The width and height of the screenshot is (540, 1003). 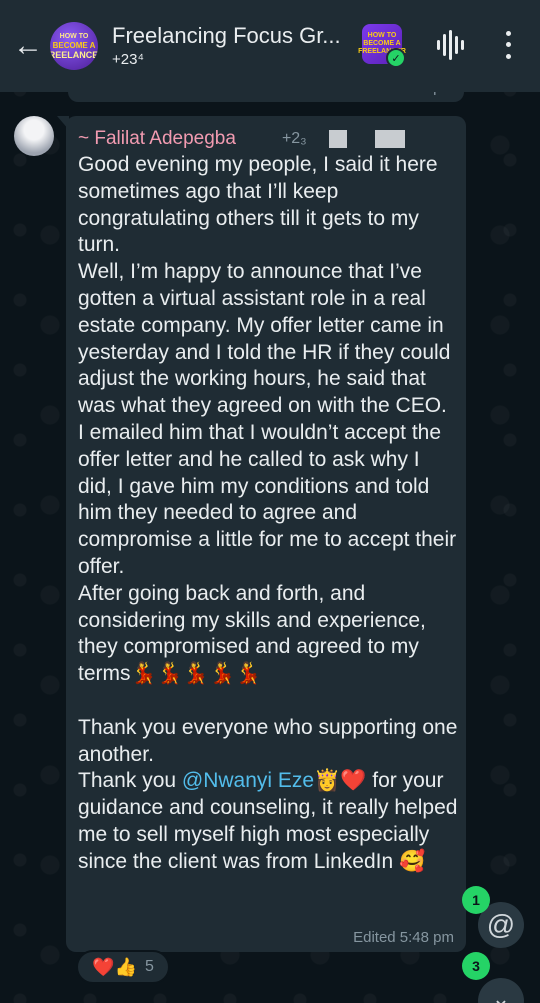 I want to click on avatar-text-line: FREELANCER, so click(x=74, y=54).